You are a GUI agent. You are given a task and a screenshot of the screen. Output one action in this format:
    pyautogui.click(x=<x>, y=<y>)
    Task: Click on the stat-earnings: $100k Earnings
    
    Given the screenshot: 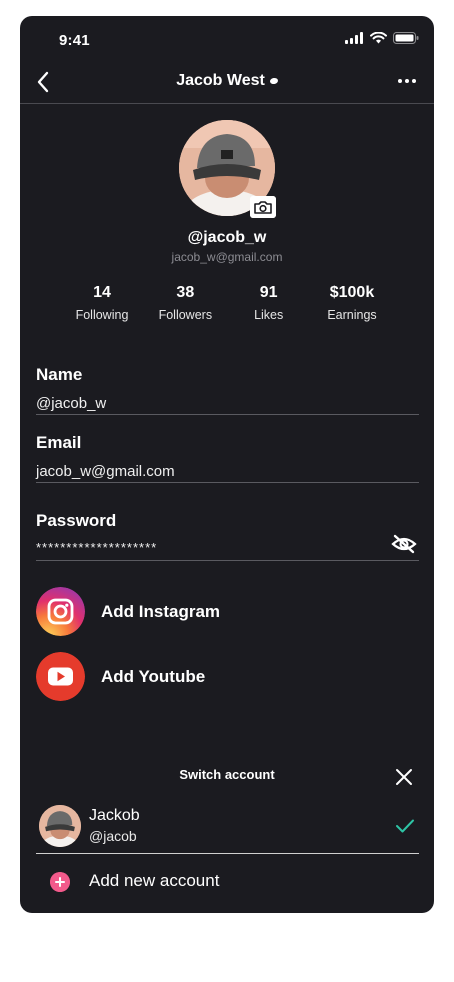 What is the action you would take?
    pyautogui.click(x=352, y=303)
    